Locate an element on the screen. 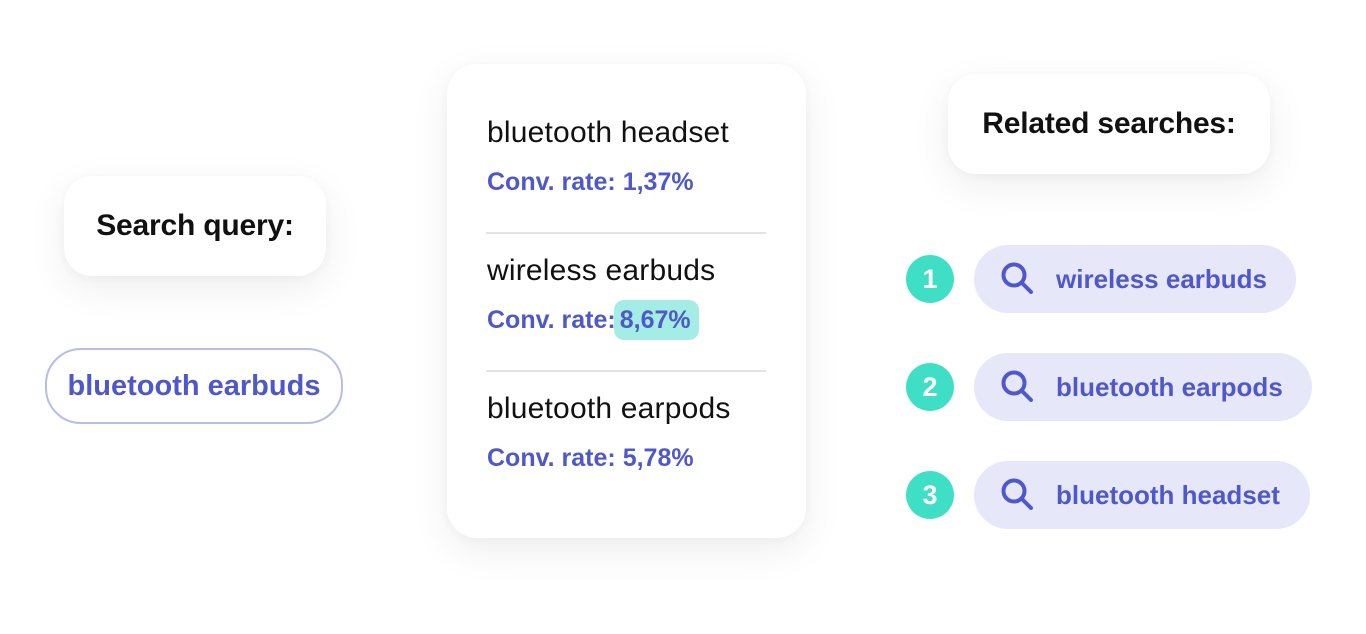 The width and height of the screenshot is (1366, 634). related-search-item: 3 bluetooth headset is located at coordinates (1108, 495).